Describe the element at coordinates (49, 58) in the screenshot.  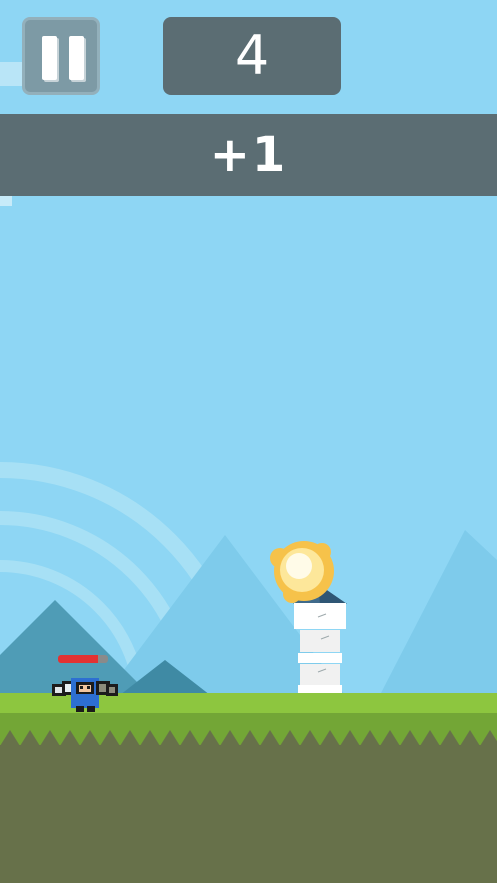
I see `pause-icon` at that location.